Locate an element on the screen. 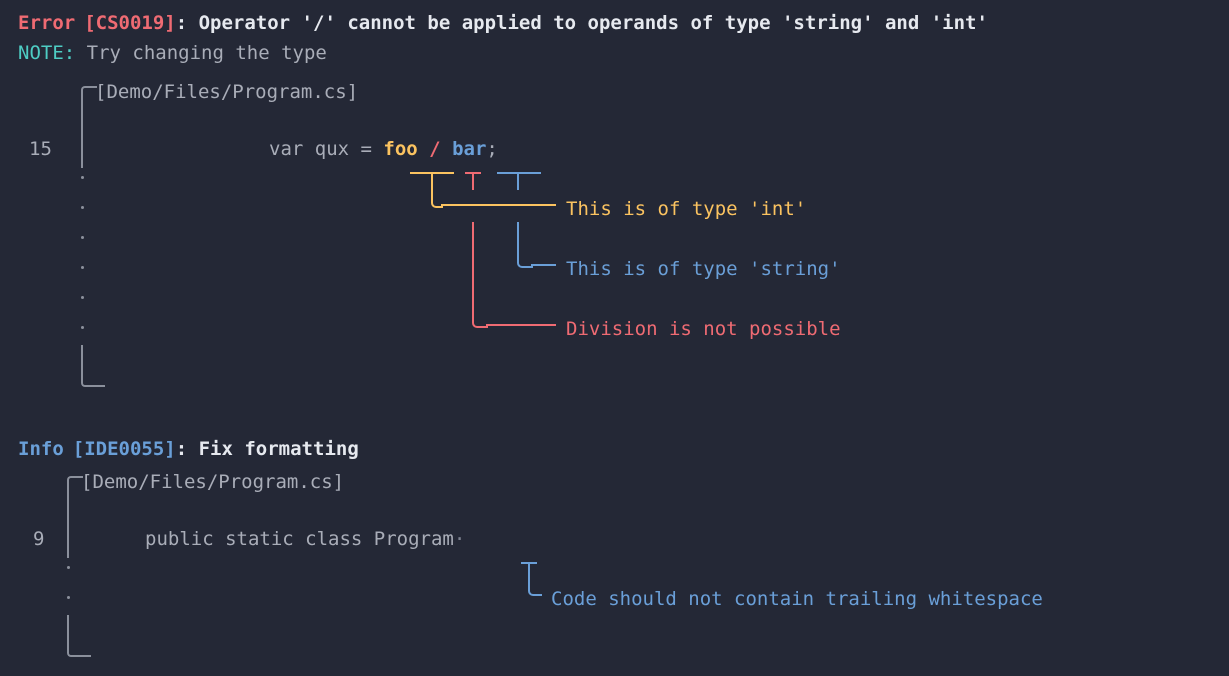  connector-elbow-division is located at coordinates (480, 275).